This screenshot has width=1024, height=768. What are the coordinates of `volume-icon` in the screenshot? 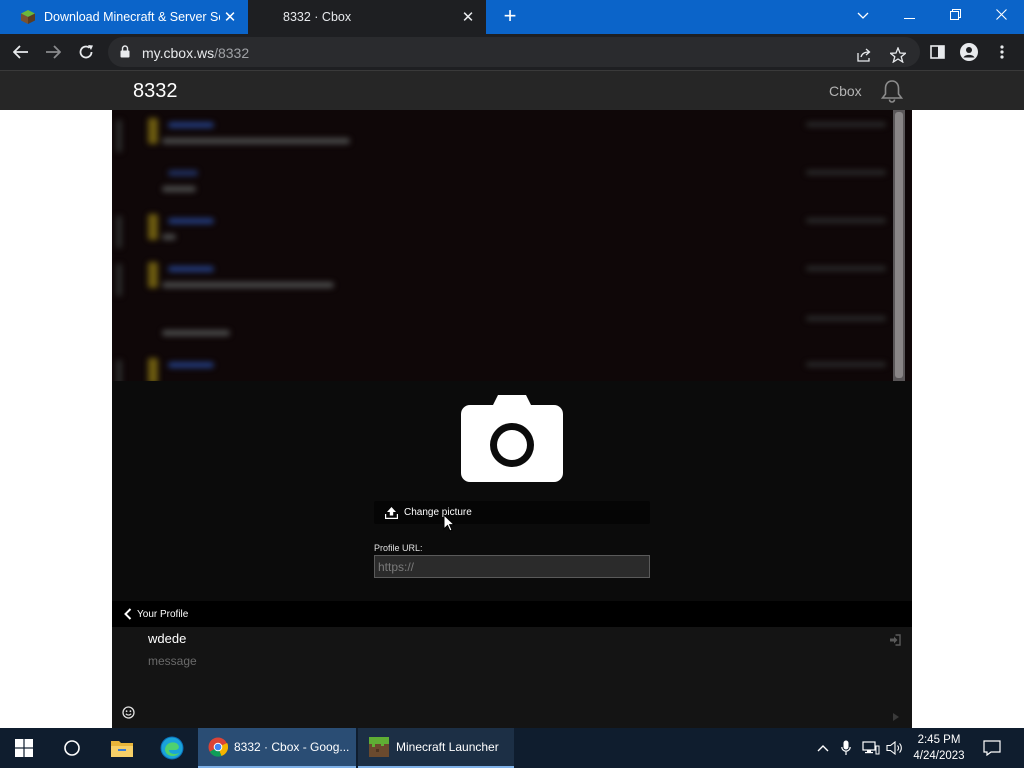 It's located at (895, 748).